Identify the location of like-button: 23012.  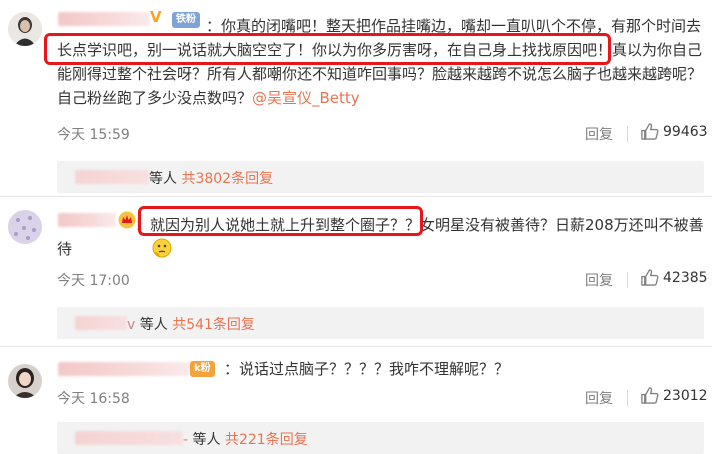
(674, 395).